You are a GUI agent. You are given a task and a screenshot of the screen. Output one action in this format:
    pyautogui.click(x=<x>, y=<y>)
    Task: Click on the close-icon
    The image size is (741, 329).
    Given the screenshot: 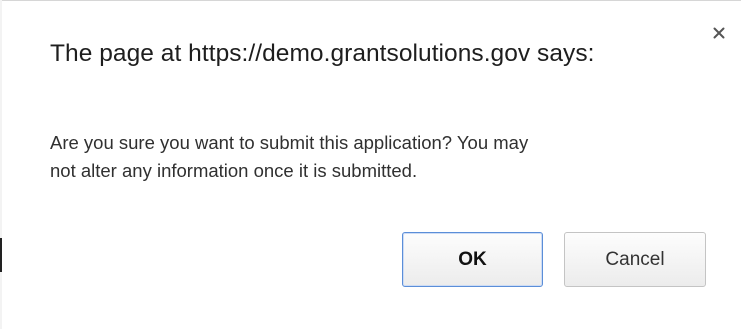 What is the action you would take?
    pyautogui.click(x=719, y=33)
    